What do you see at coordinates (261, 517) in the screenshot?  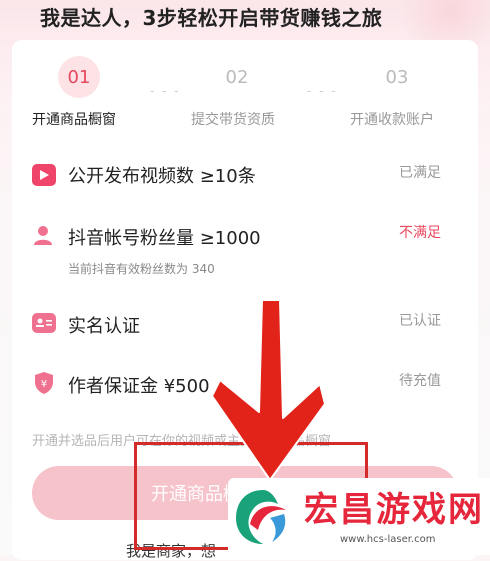 I see `watermark-logo-icon` at bounding box center [261, 517].